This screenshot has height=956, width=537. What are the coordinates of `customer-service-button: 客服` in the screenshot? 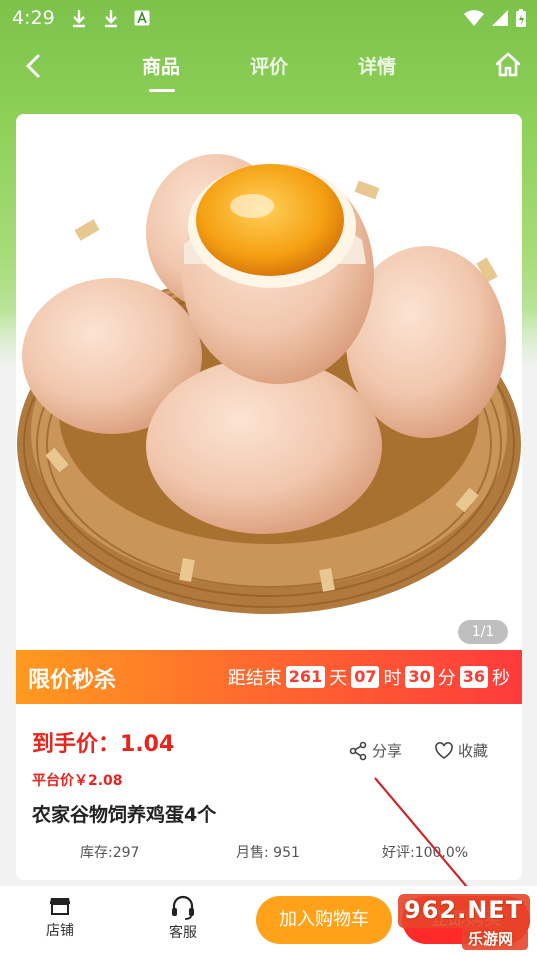 It's located at (183, 918).